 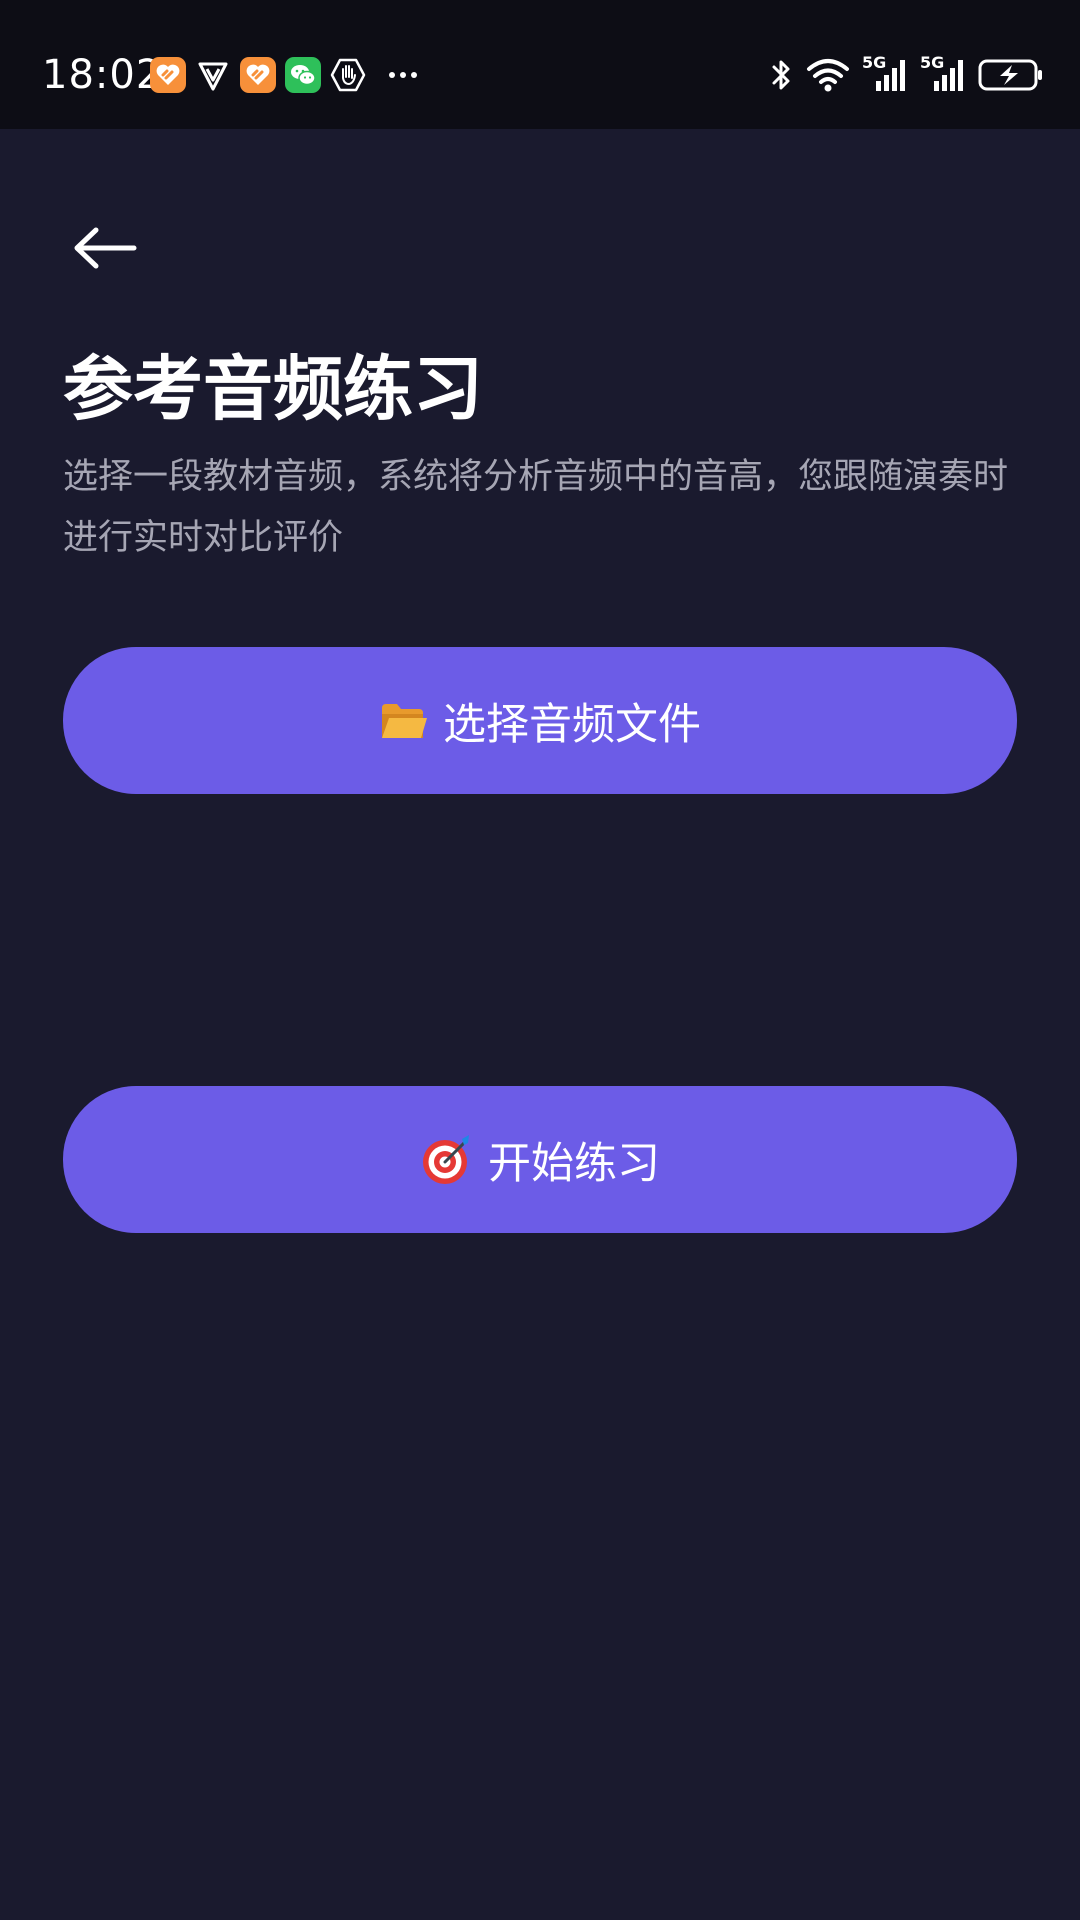 What do you see at coordinates (105, 248) in the screenshot?
I see `arrow-left-icon` at bounding box center [105, 248].